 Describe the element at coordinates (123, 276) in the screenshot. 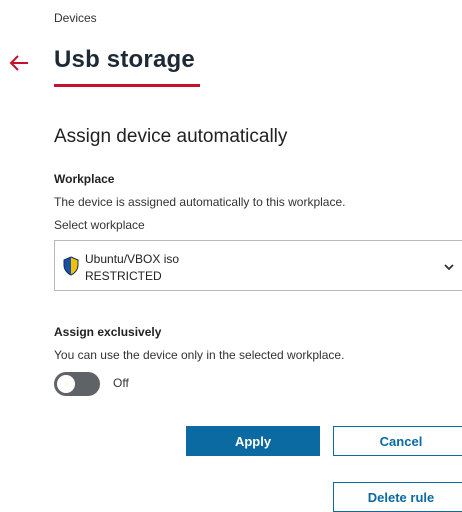

I see `selected-workplace-status: RESTRICTED` at that location.